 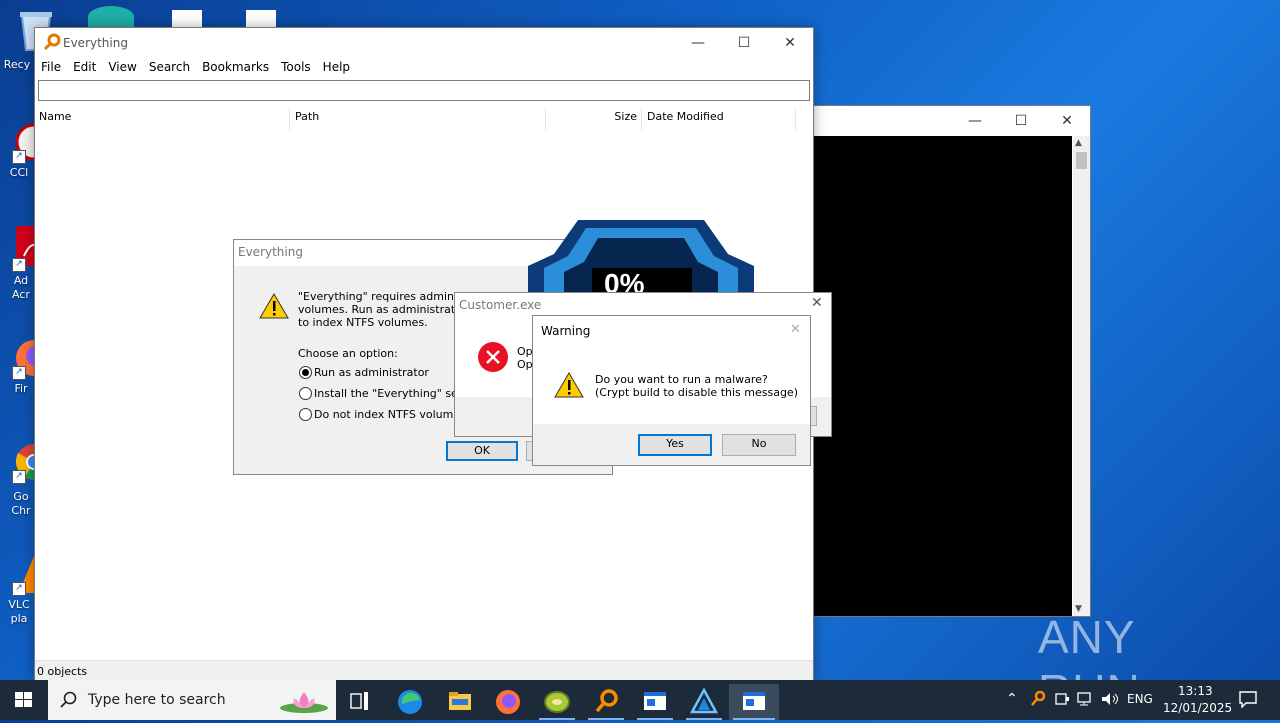 I want to click on menu-edit: Edit, so click(x=84, y=67).